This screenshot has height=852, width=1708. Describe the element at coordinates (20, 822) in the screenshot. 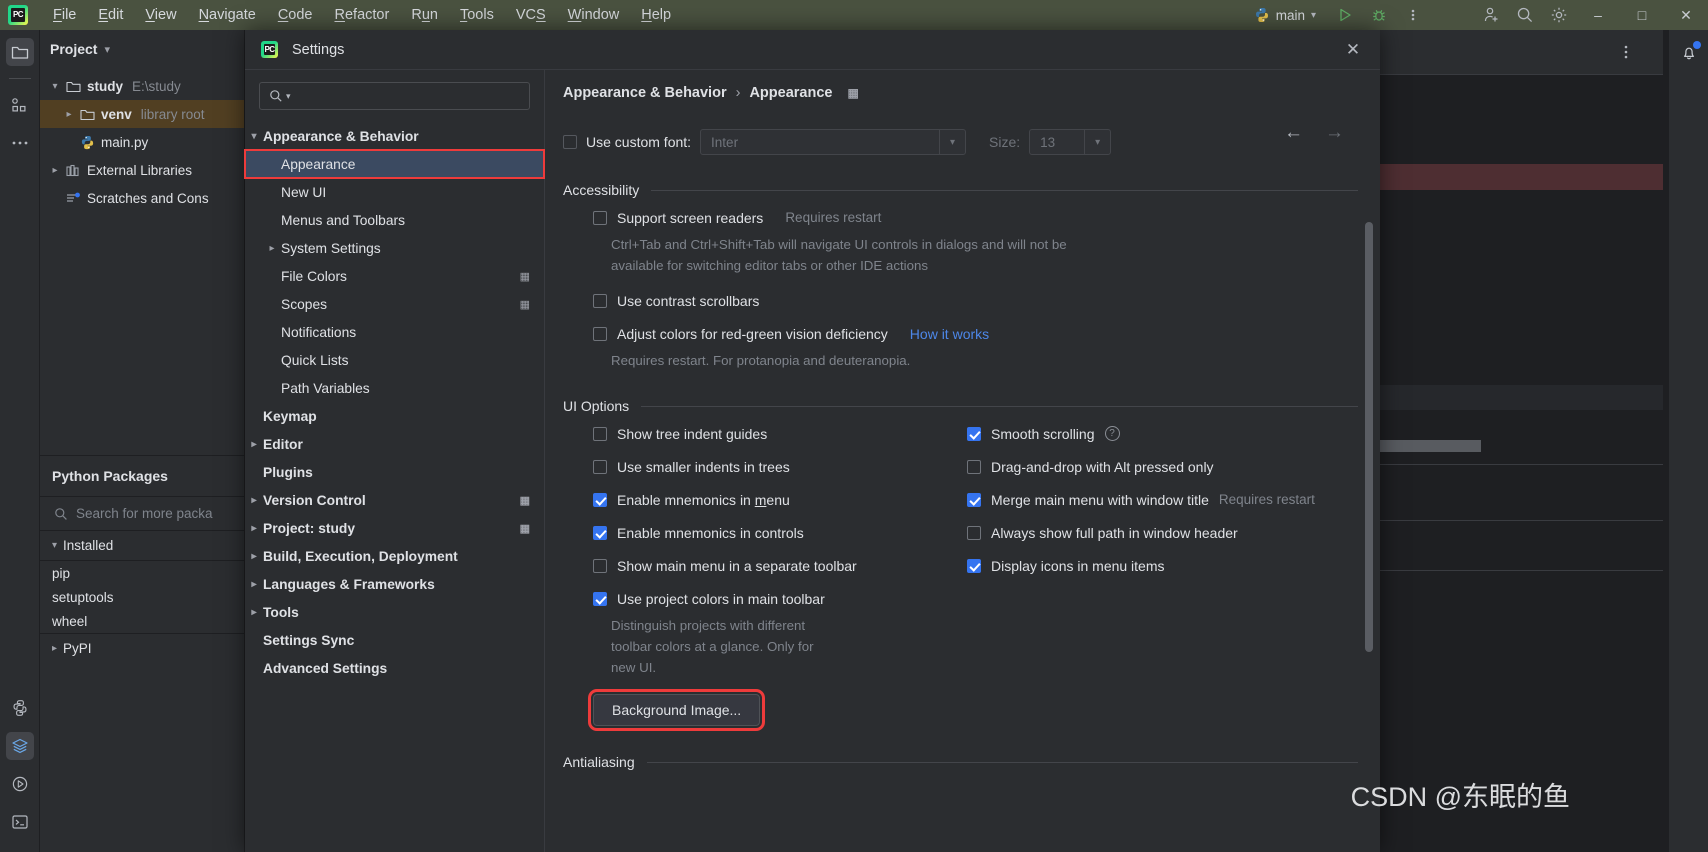

I see `terminal-tool-button` at that location.